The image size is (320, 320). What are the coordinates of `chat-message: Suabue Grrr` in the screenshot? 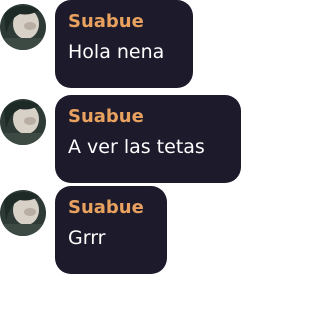 It's located at (83, 230).